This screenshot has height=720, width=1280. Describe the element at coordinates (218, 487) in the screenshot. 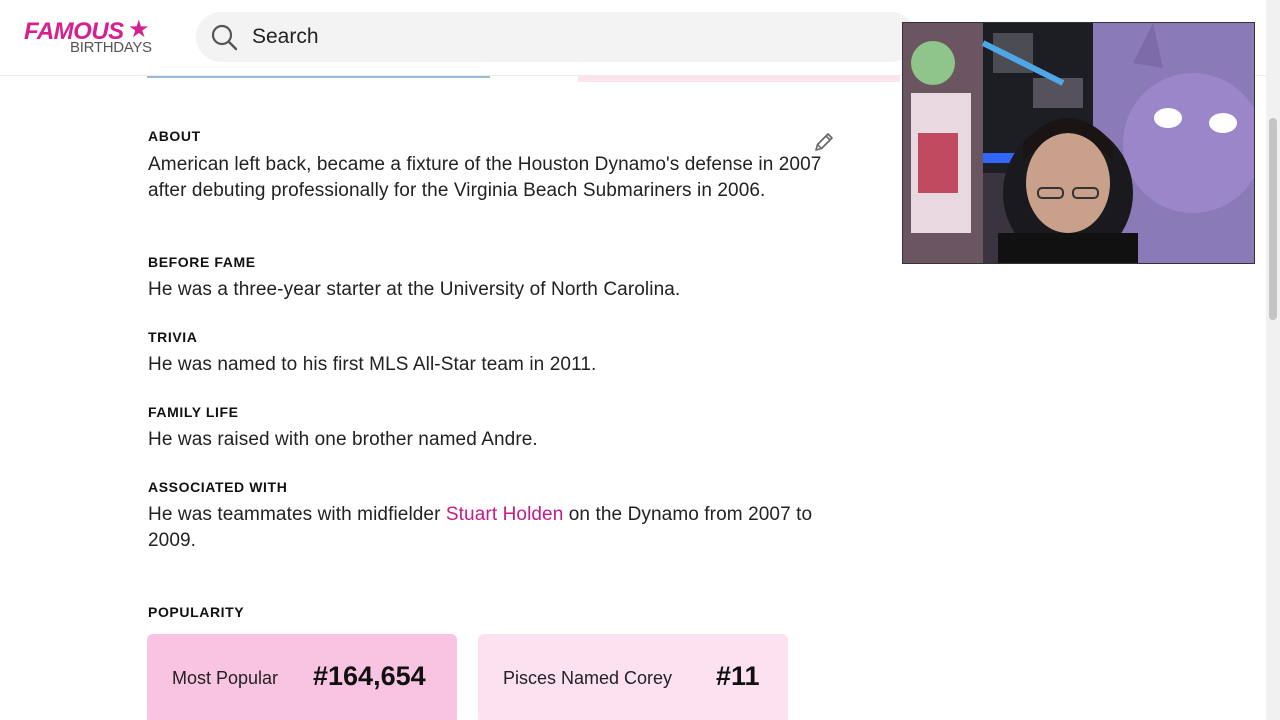

I see `associated-with-heading: ASSOCIATED WITH` at that location.